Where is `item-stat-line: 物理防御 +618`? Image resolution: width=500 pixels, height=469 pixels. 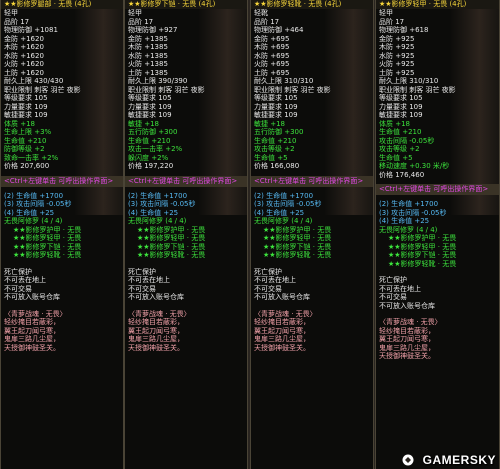 item-stat-line: 物理防御 +618 is located at coordinates (404, 30).